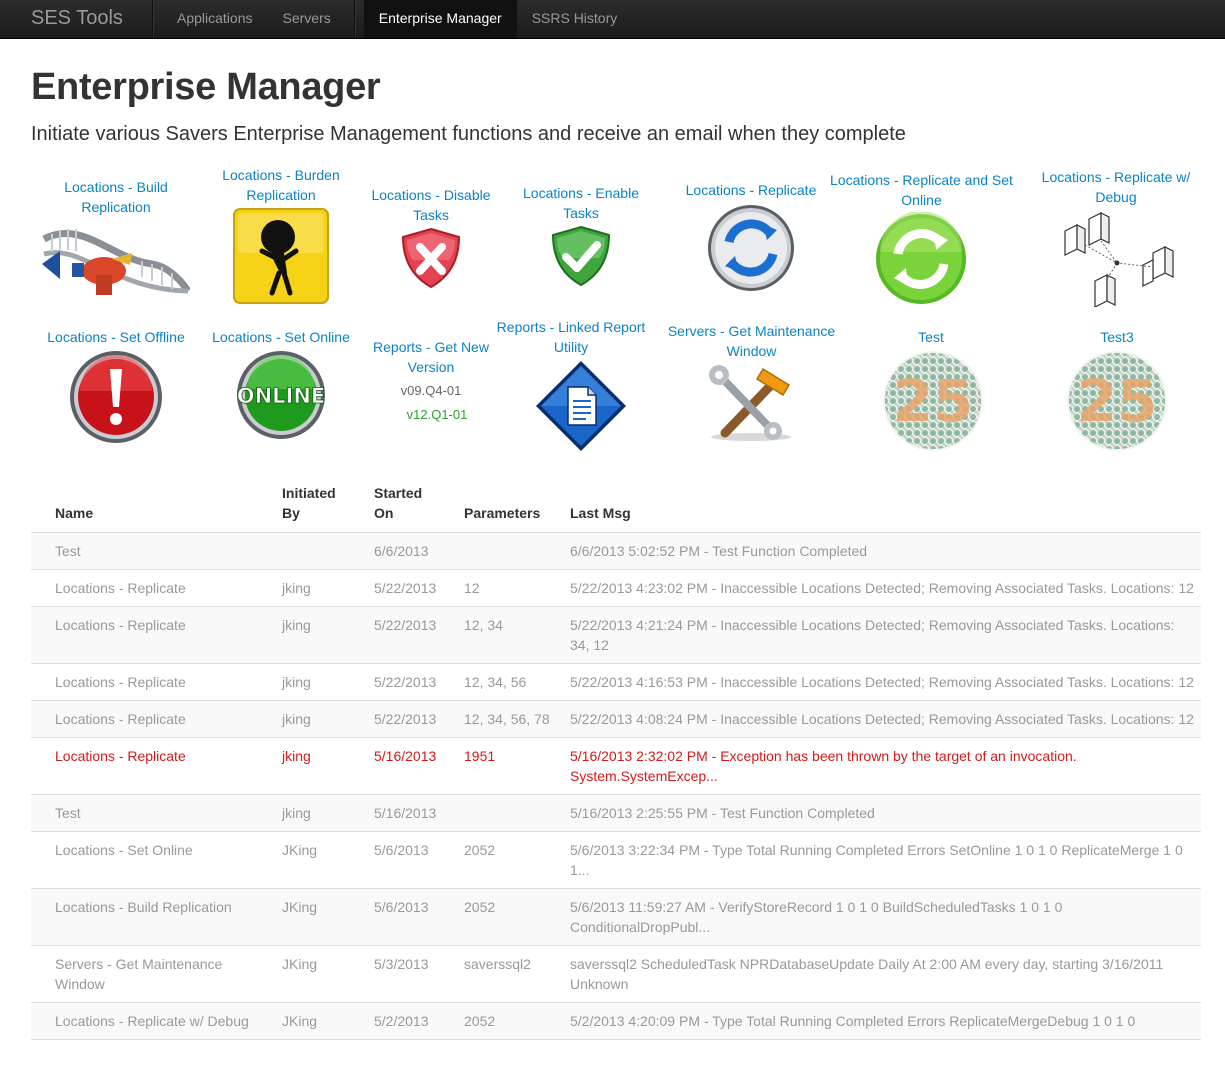  What do you see at coordinates (751, 190) in the screenshot?
I see `tile-label: Locations - Replicate` at bounding box center [751, 190].